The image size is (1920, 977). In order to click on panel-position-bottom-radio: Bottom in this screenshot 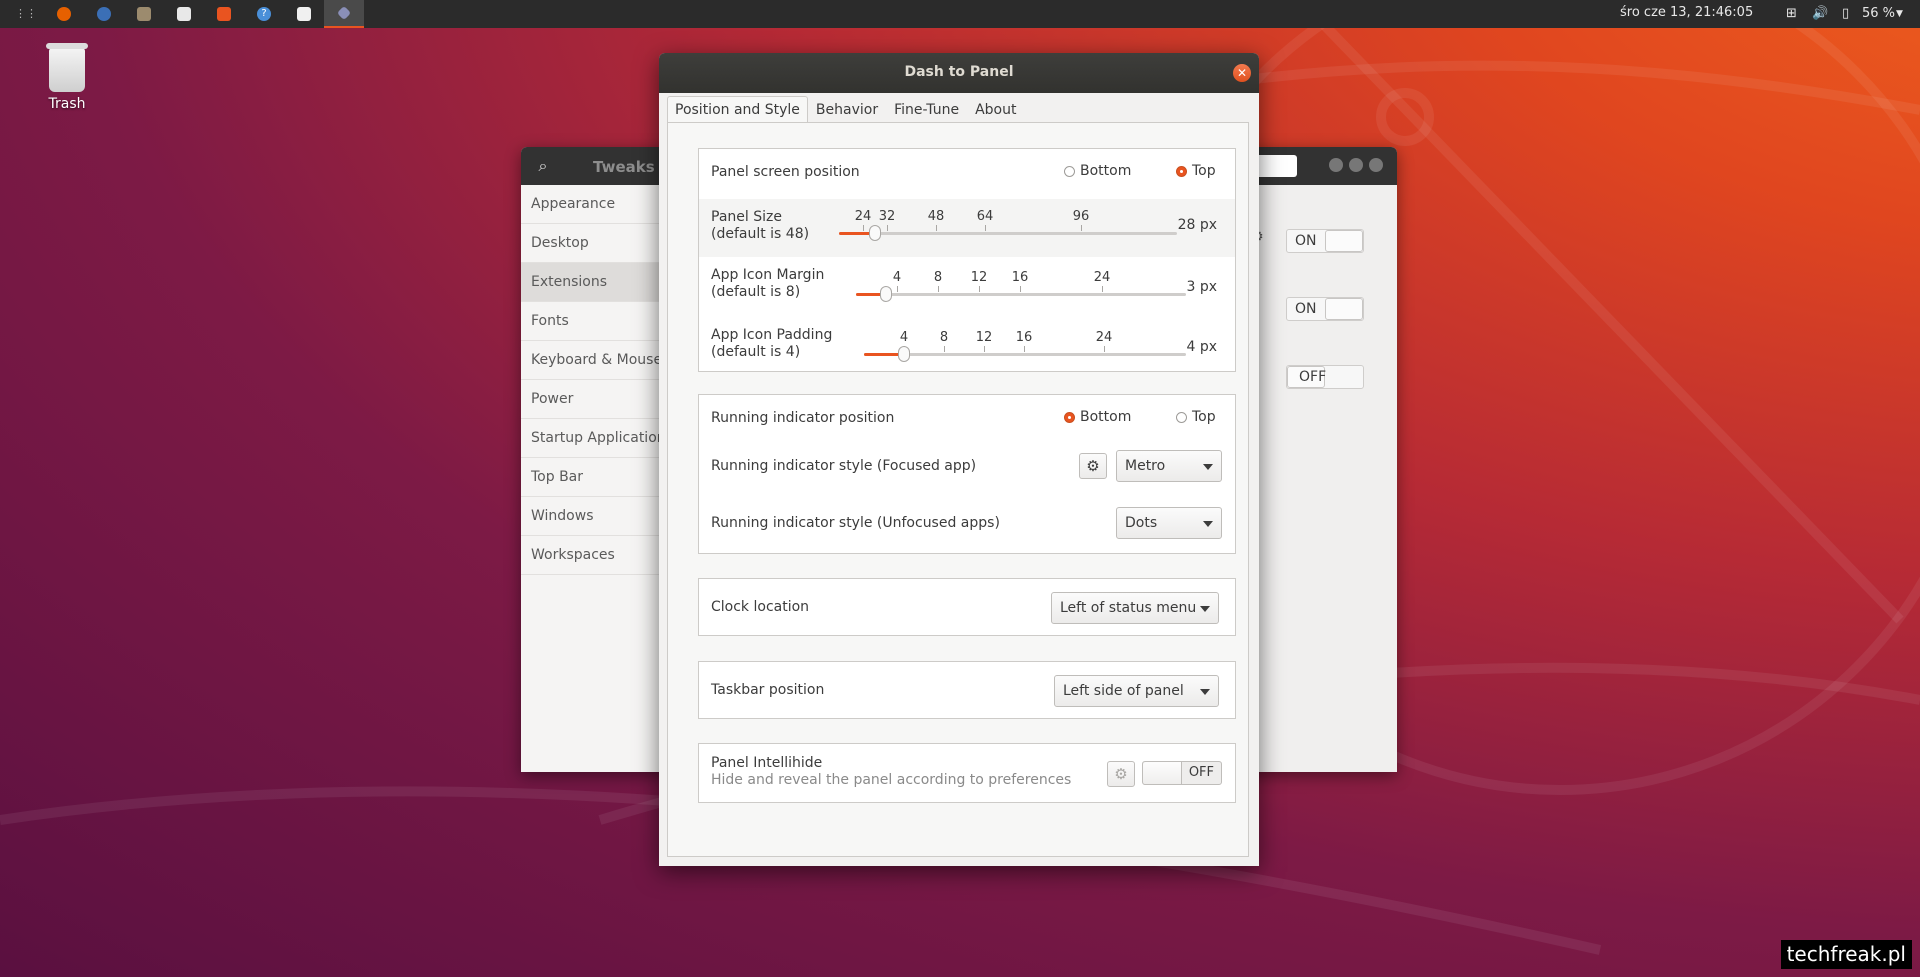, I will do `click(1097, 171)`.